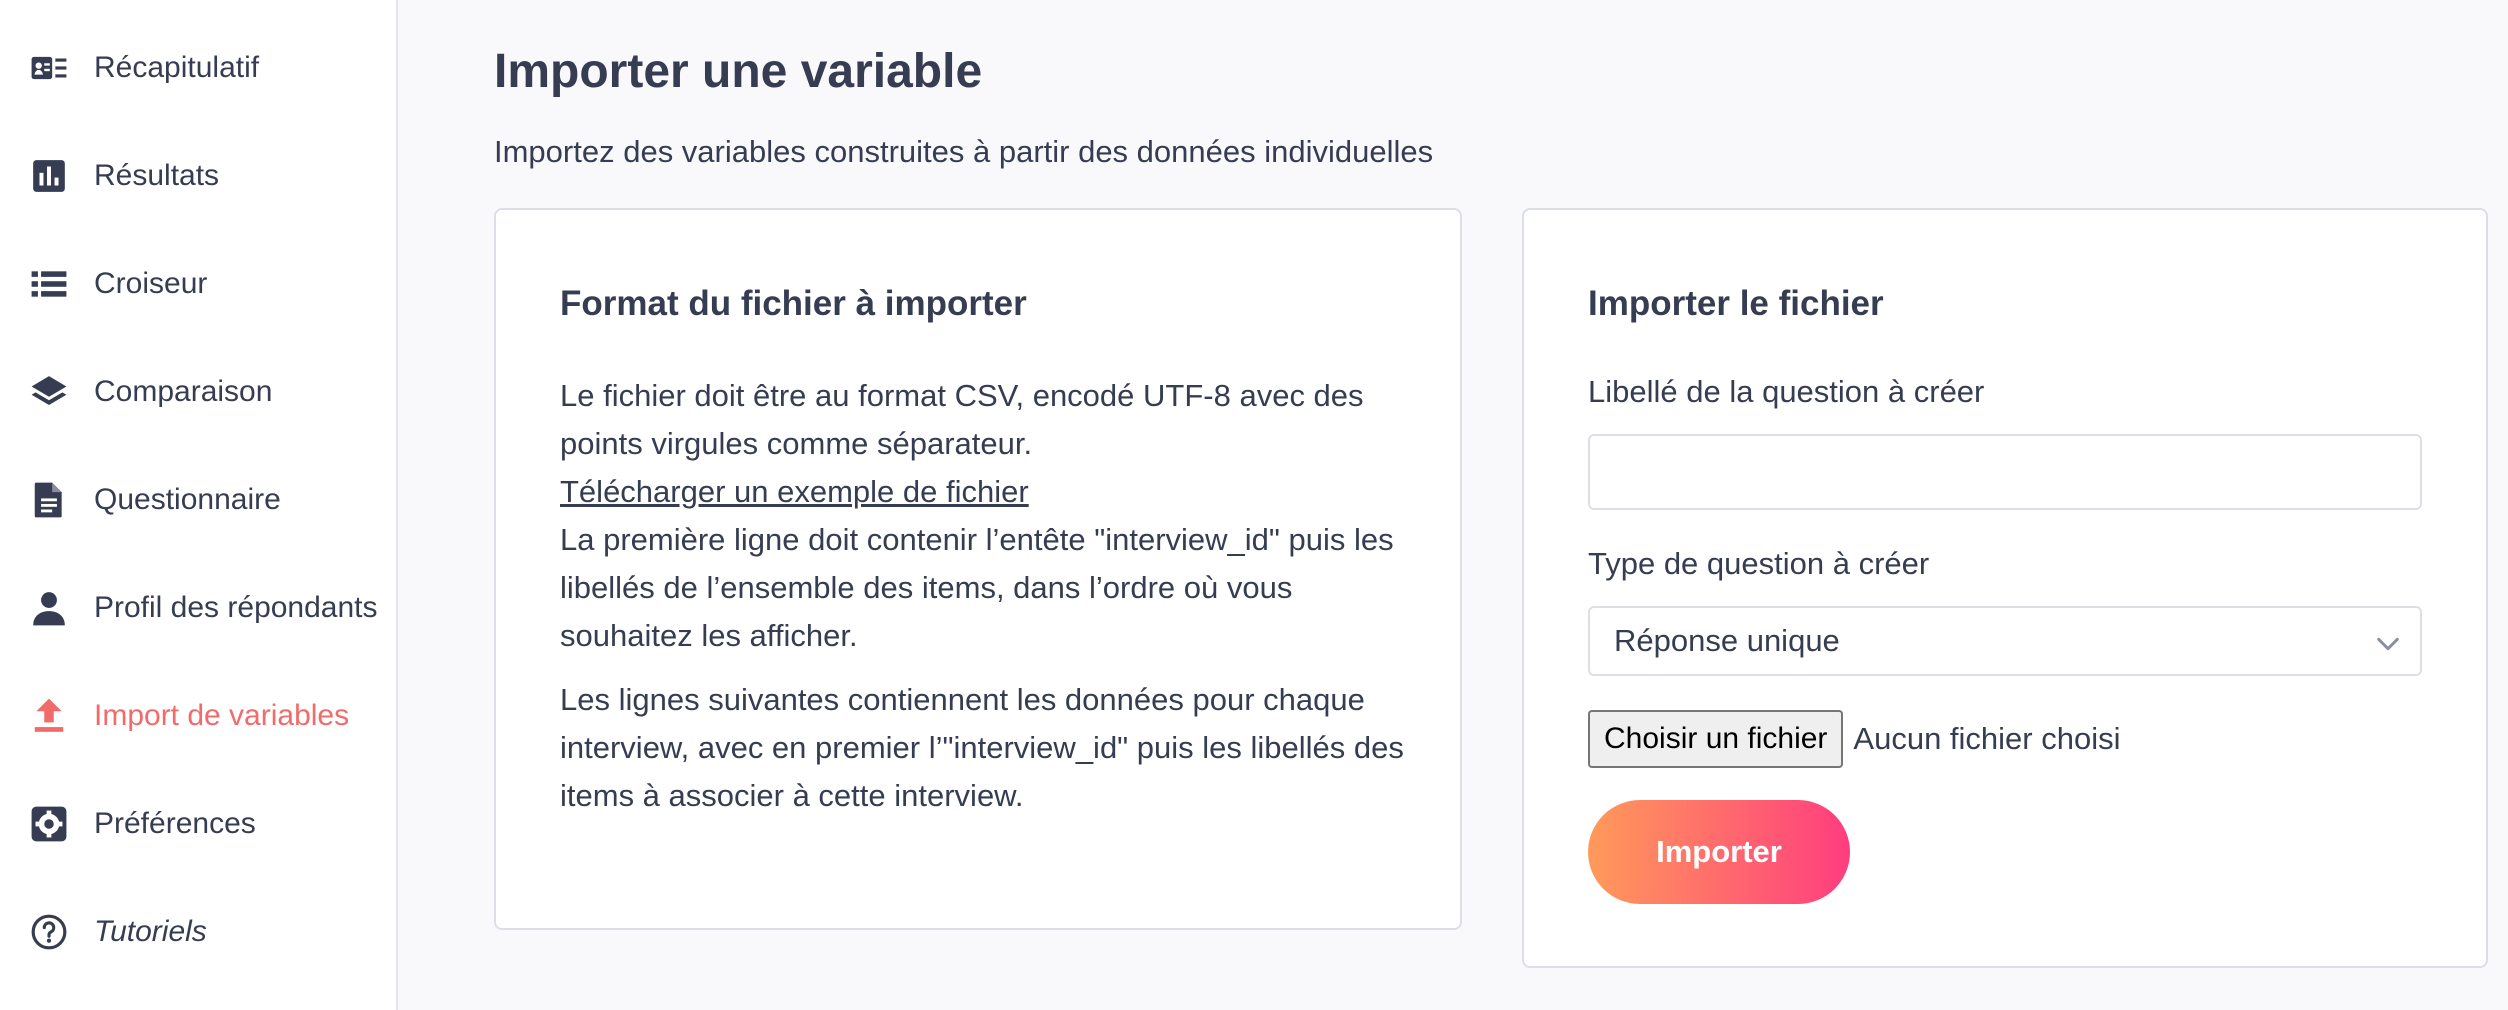 Image resolution: width=2508 pixels, height=1010 pixels. What do you see at coordinates (738, 71) in the screenshot?
I see `page-title: Importer une variable` at bounding box center [738, 71].